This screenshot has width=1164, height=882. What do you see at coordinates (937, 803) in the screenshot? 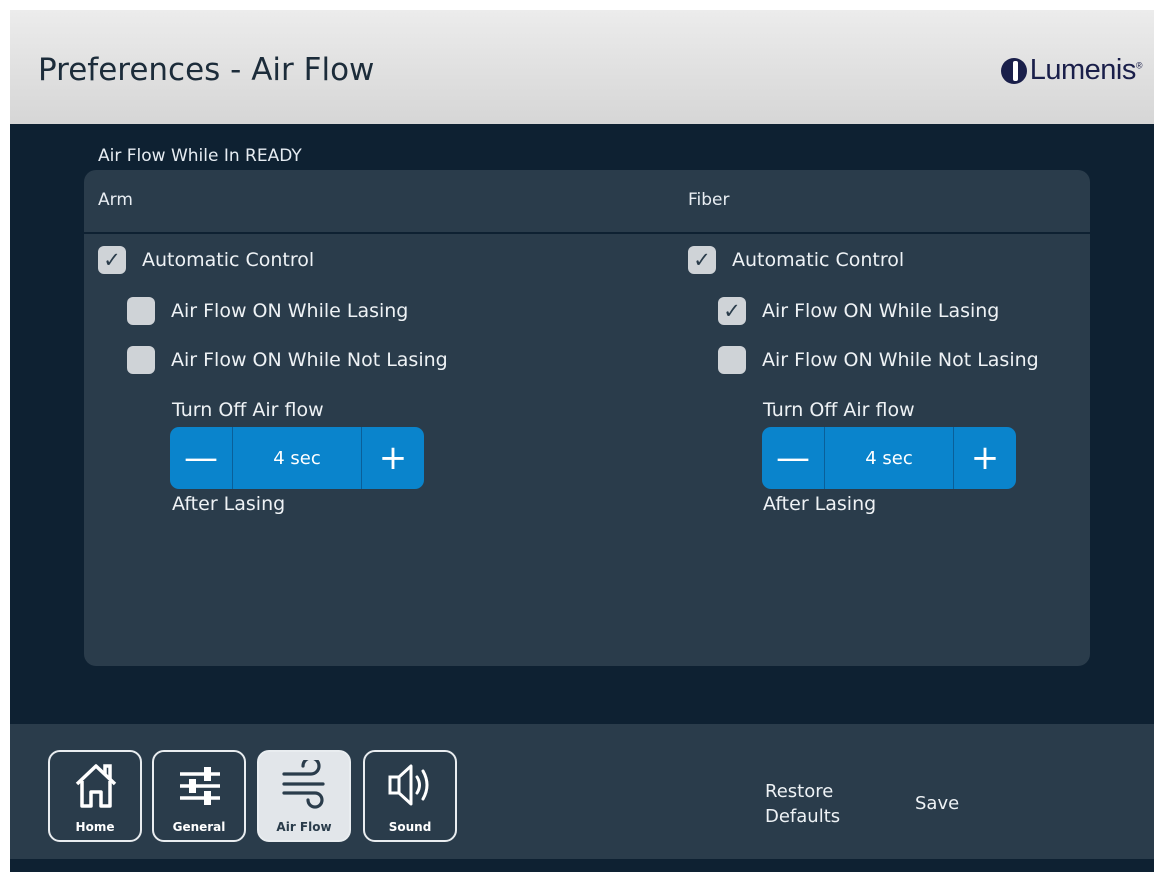
I see `save-button: Save` at bounding box center [937, 803].